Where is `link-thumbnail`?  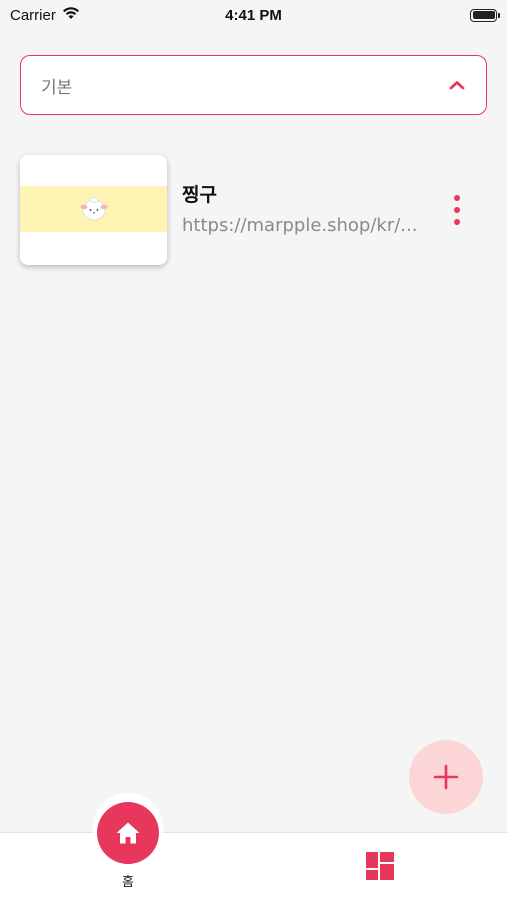 link-thumbnail is located at coordinates (93, 210).